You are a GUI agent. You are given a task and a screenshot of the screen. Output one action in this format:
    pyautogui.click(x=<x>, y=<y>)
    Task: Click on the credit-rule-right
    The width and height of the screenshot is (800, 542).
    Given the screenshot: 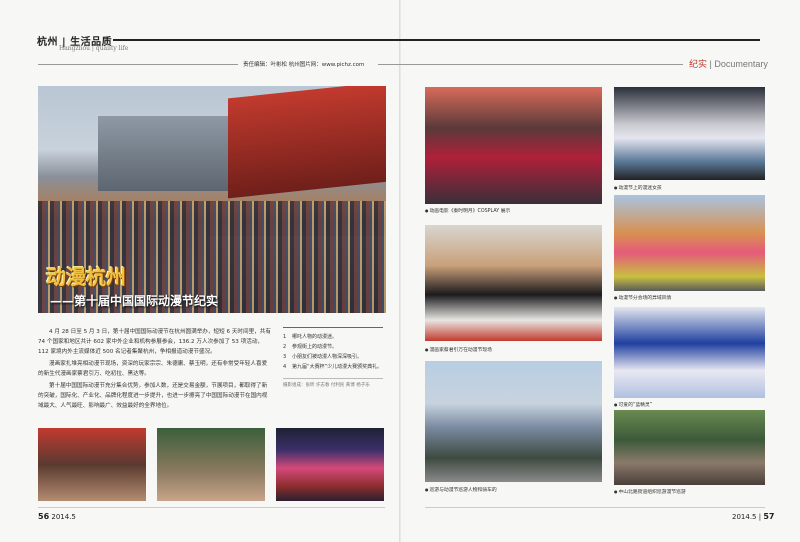 What is the action you would take?
    pyautogui.click(x=530, y=64)
    